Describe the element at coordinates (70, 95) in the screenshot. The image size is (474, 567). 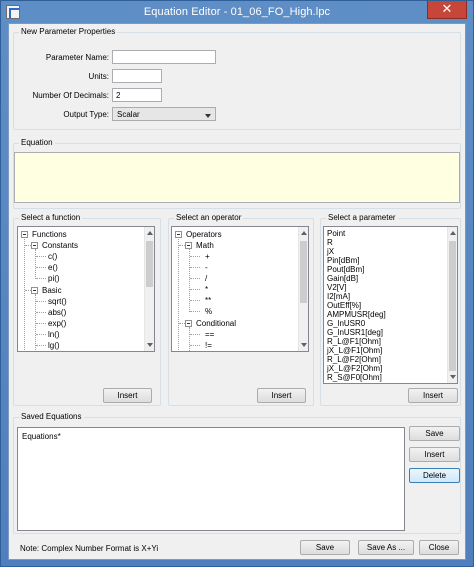
I see `number-of-decimals-label: Number Of Decimals:` at that location.